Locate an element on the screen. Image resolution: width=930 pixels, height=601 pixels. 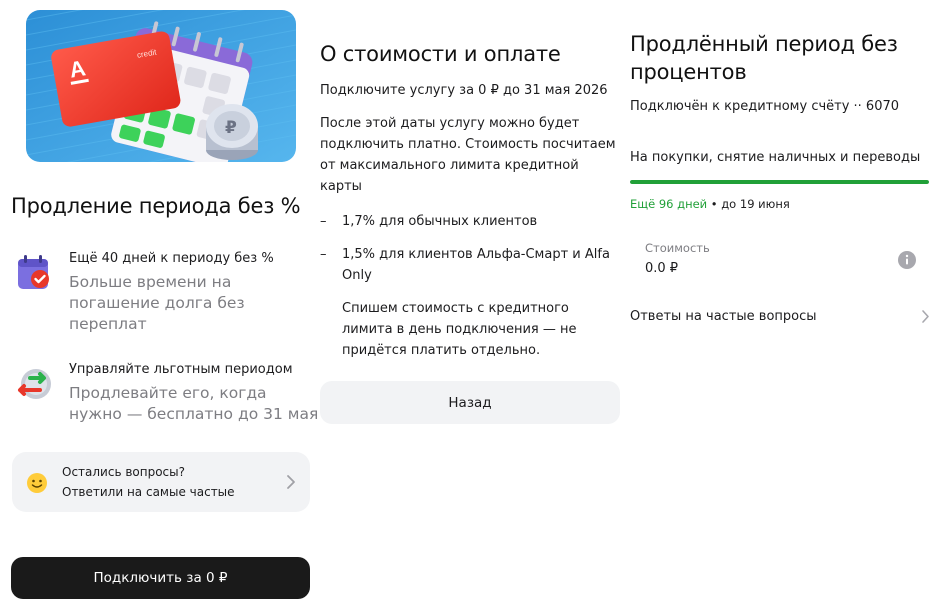
service-title: Продление периода без % is located at coordinates (156, 206).